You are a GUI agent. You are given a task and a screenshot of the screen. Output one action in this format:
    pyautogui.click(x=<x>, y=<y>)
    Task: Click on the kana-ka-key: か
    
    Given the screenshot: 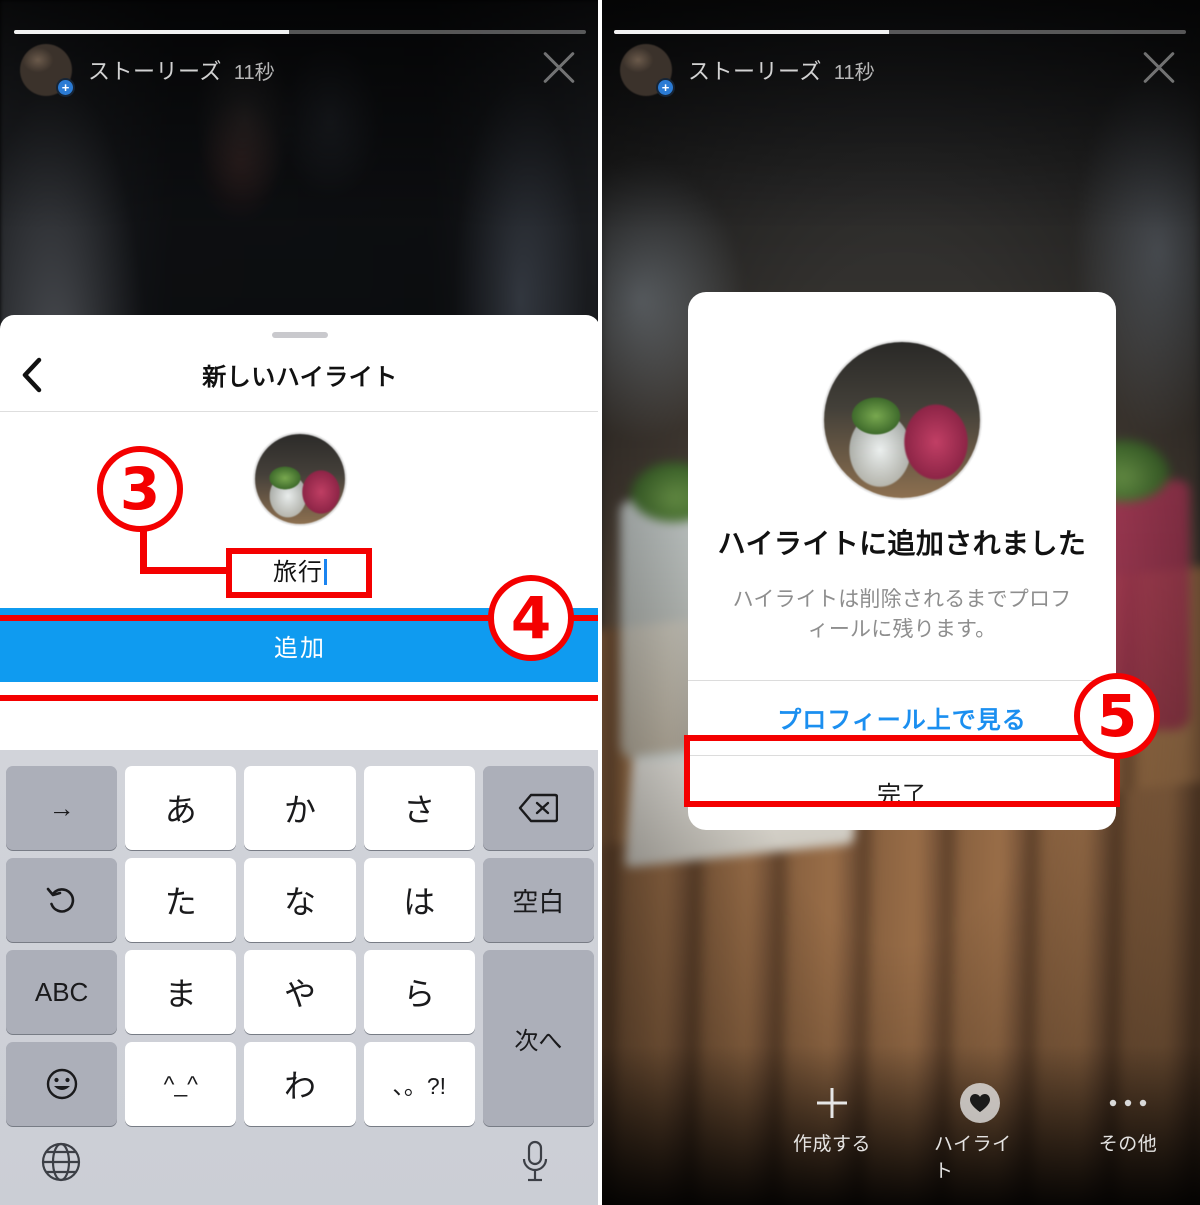 What is the action you would take?
    pyautogui.click(x=300, y=808)
    